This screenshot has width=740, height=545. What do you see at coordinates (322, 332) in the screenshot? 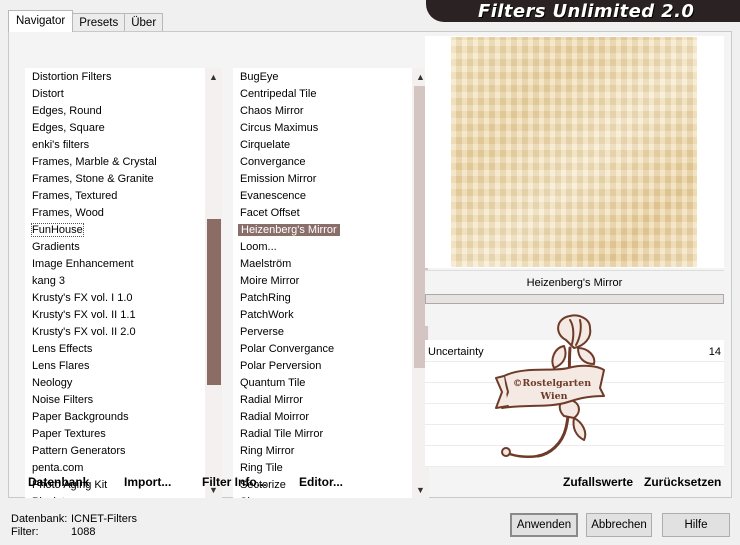
I see `list-item: Perverse` at bounding box center [322, 332].